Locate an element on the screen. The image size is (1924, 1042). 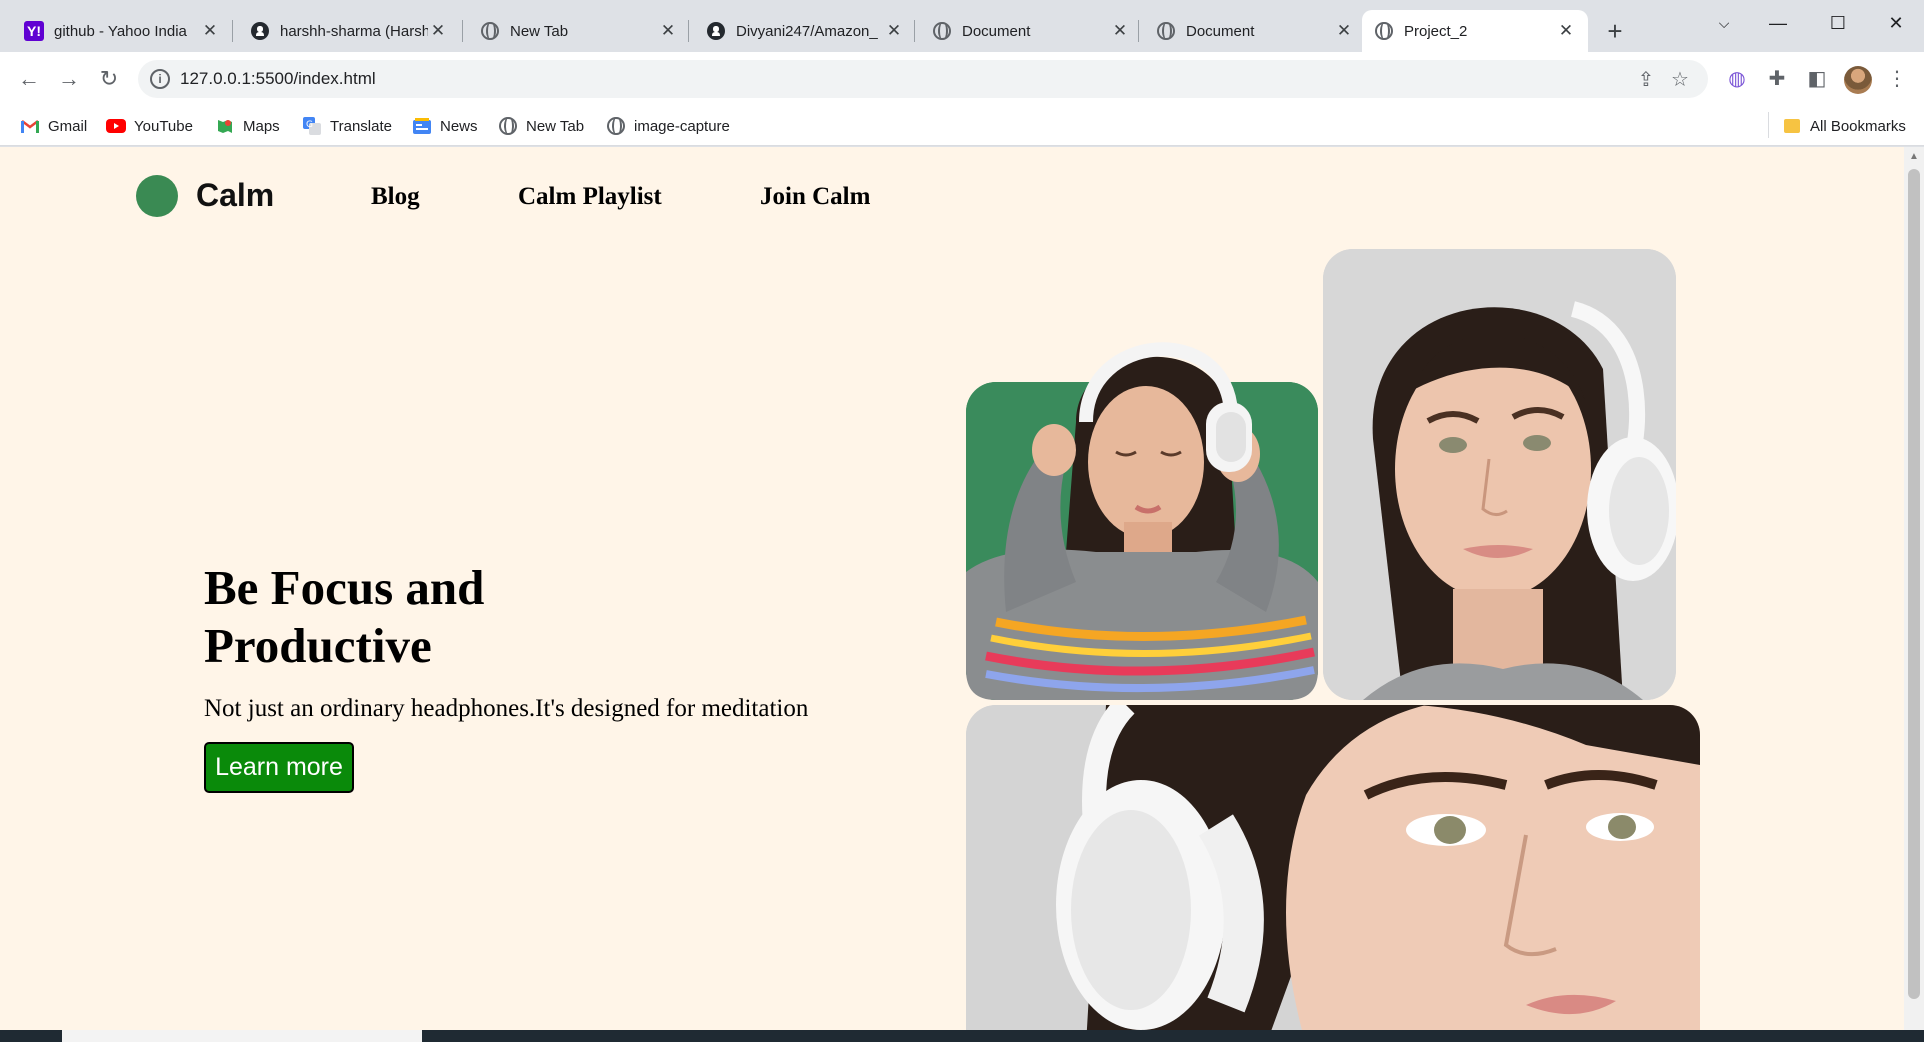
tab-document-1: Document ✕ is located at coordinates (1031, 31).